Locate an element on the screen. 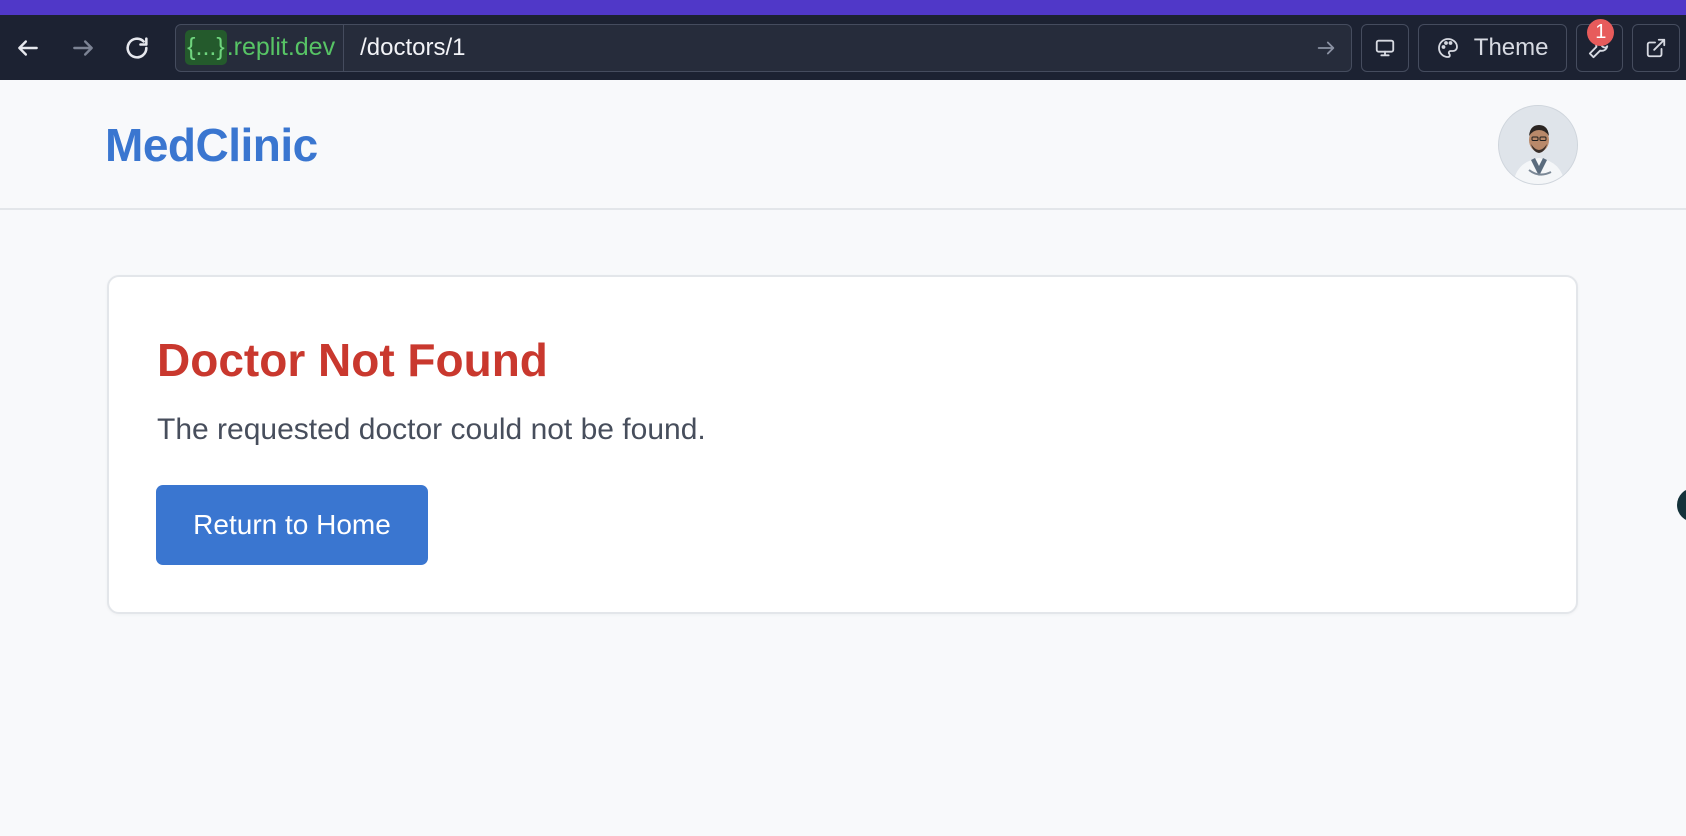 The width and height of the screenshot is (1686, 836). avatar is located at coordinates (1538, 145).